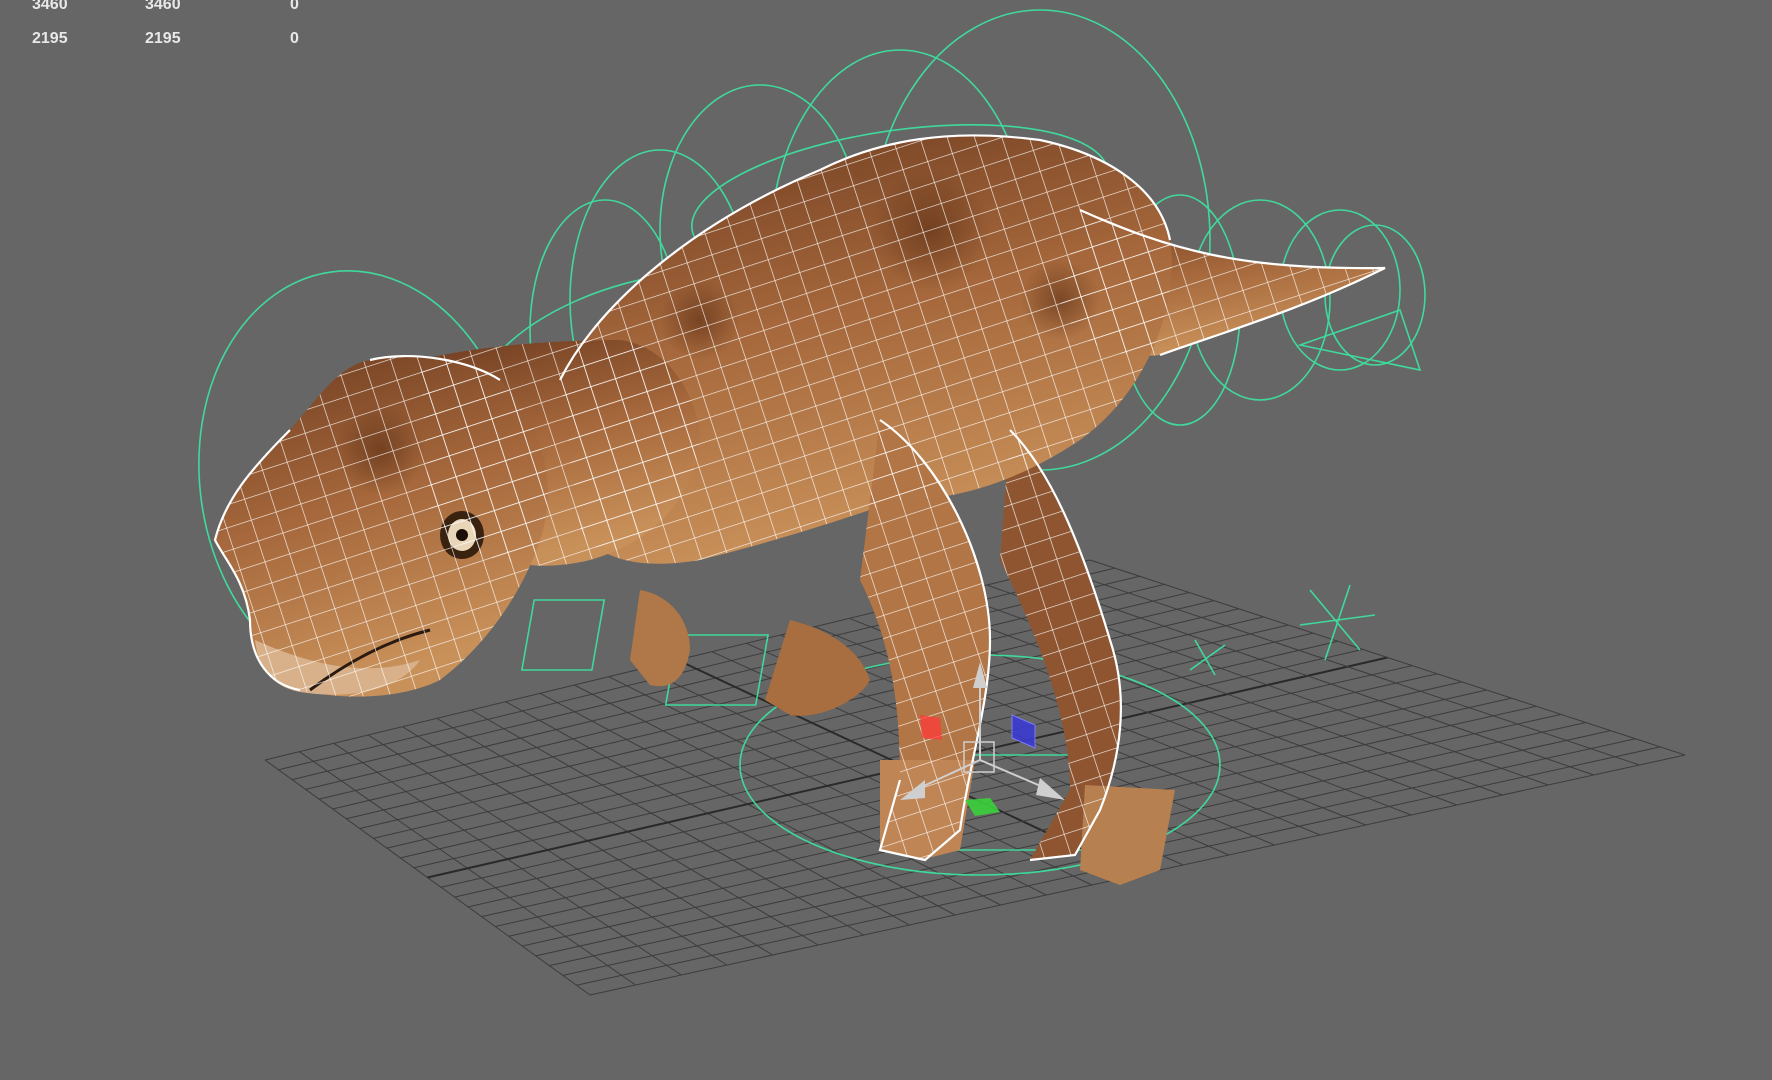 The width and height of the screenshot is (1772, 1080). What do you see at coordinates (563, 635) in the screenshot?
I see `hand-control-box` at bounding box center [563, 635].